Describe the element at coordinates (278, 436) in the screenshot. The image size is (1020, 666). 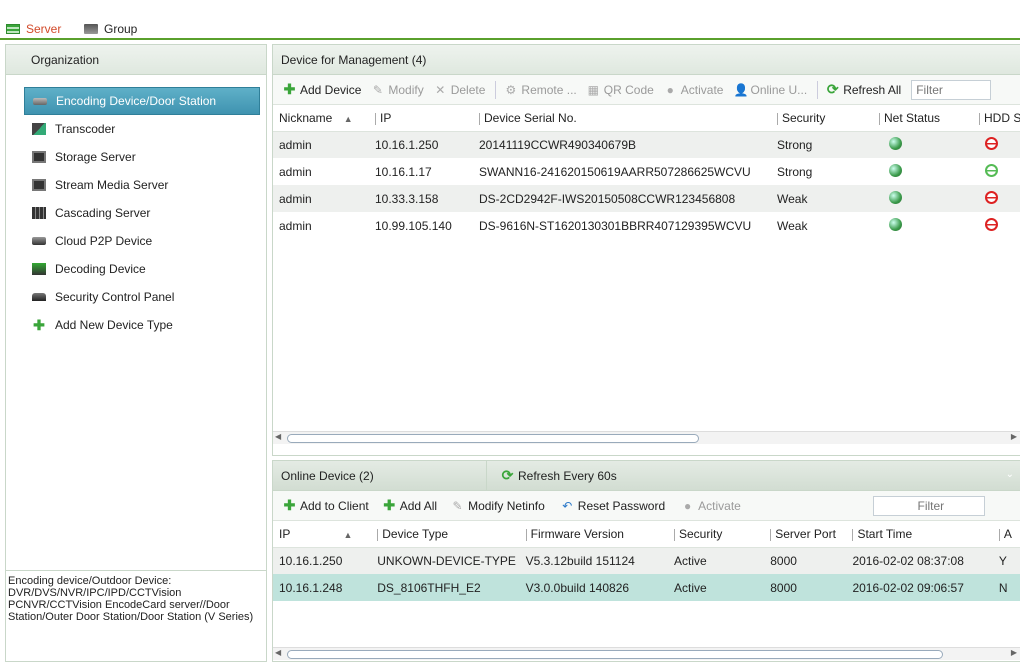
I see `scroll-left-icon: ◀` at that location.